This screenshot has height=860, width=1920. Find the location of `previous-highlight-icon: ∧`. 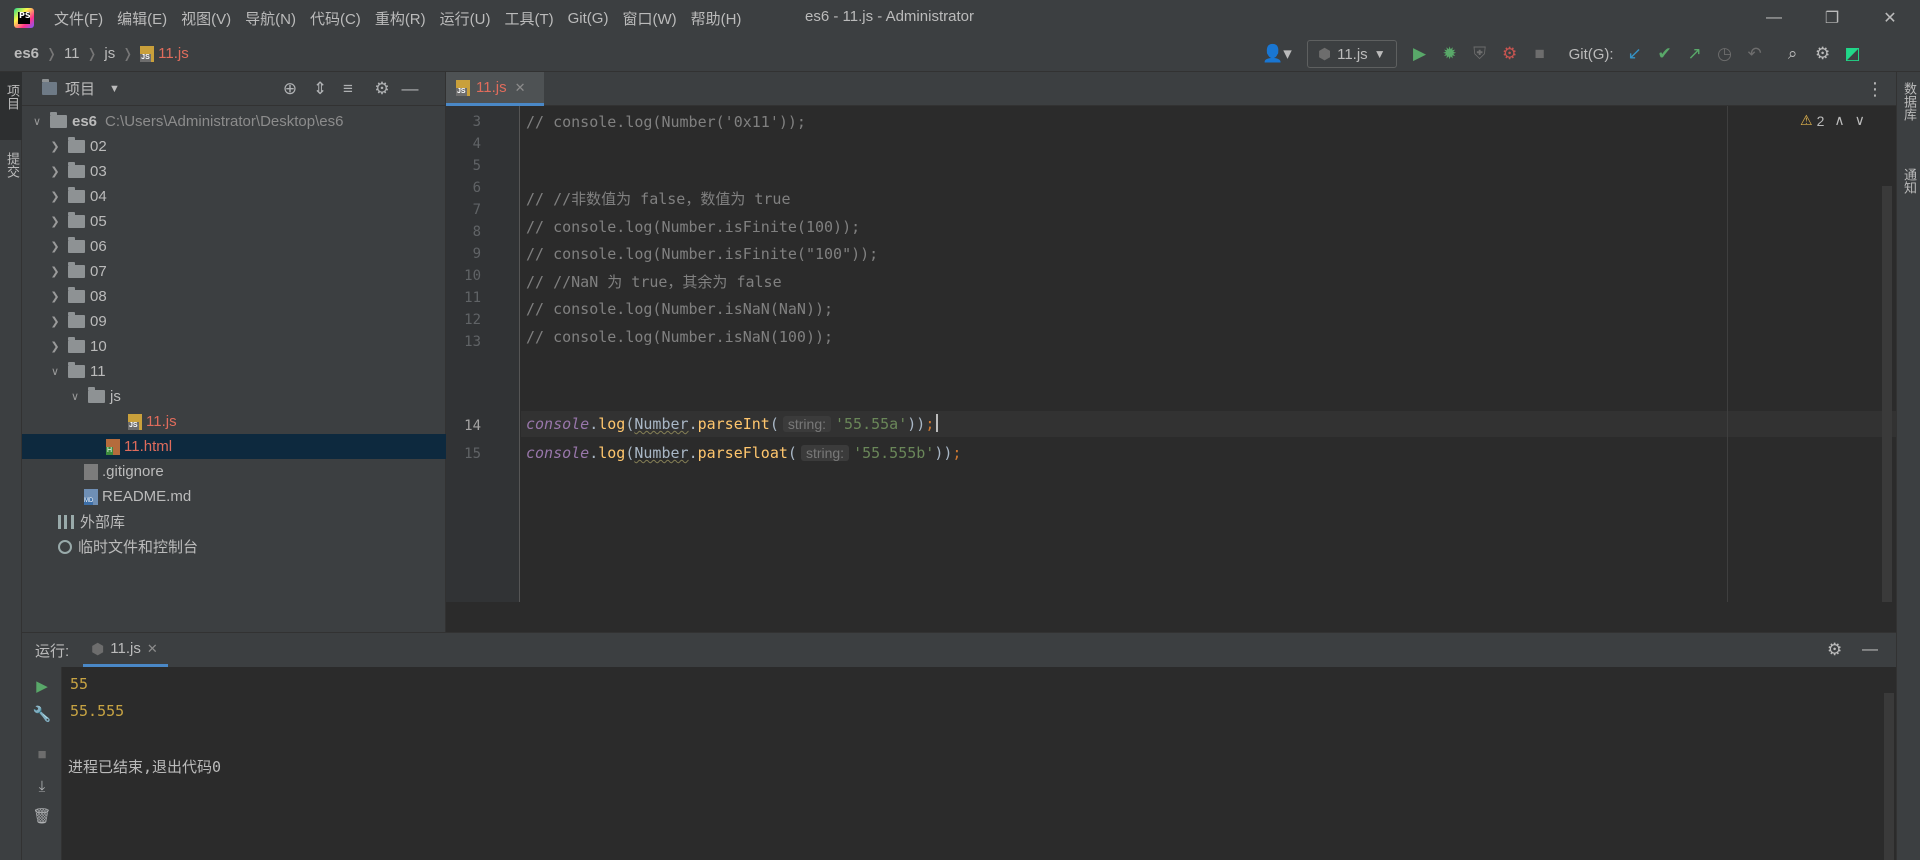

previous-highlight-icon: ∧ is located at coordinates (1839, 120).